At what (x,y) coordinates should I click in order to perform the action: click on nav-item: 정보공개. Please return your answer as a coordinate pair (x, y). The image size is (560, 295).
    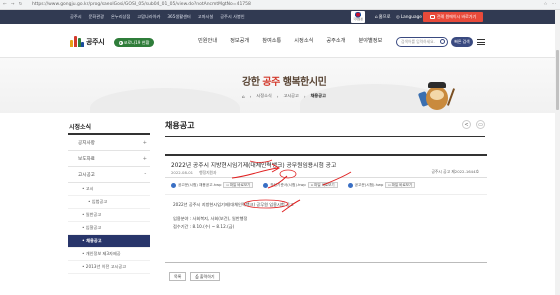
    Looking at the image, I should click on (239, 40).